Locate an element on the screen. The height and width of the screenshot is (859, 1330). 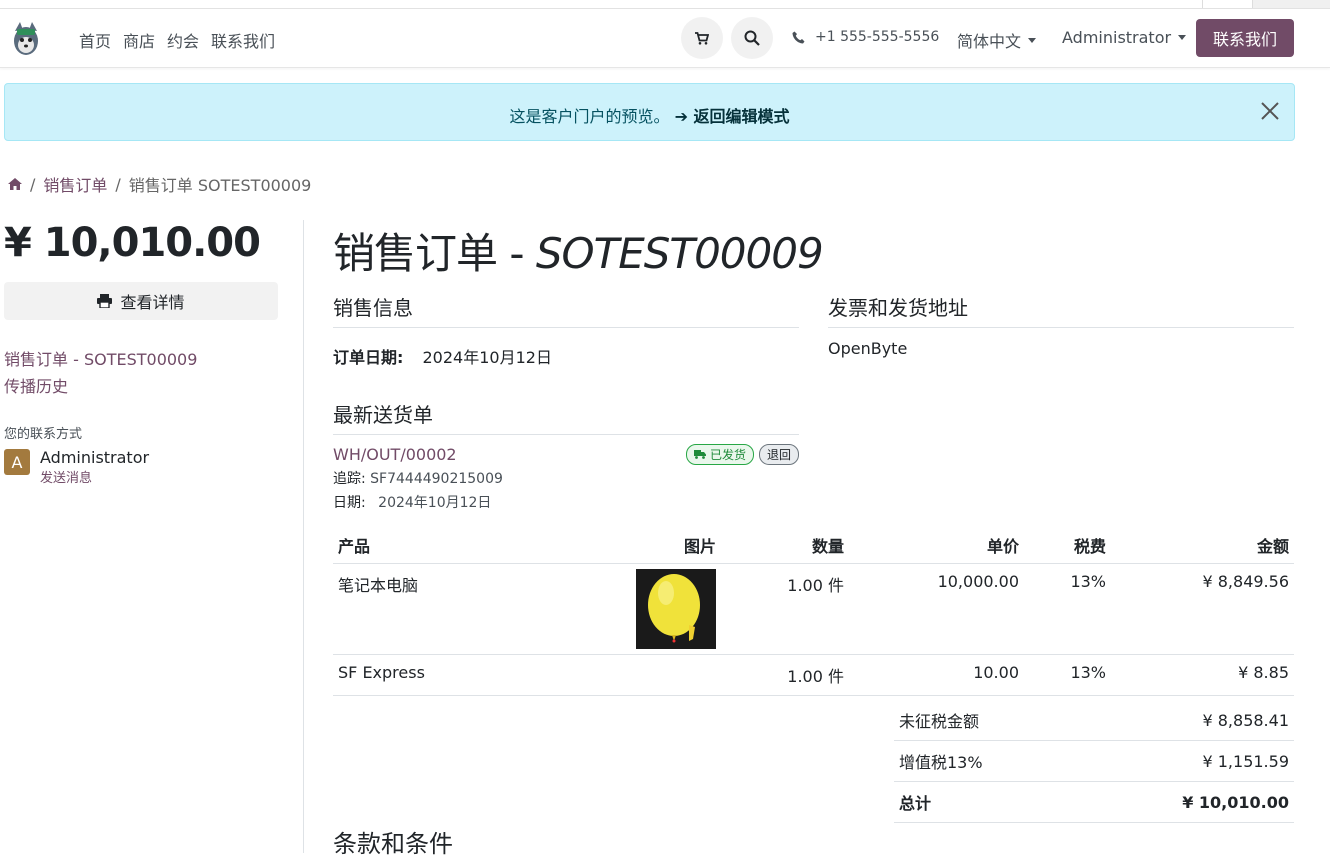
breadcrumb-sales-orders: 销售订单 is located at coordinates (75, 184).